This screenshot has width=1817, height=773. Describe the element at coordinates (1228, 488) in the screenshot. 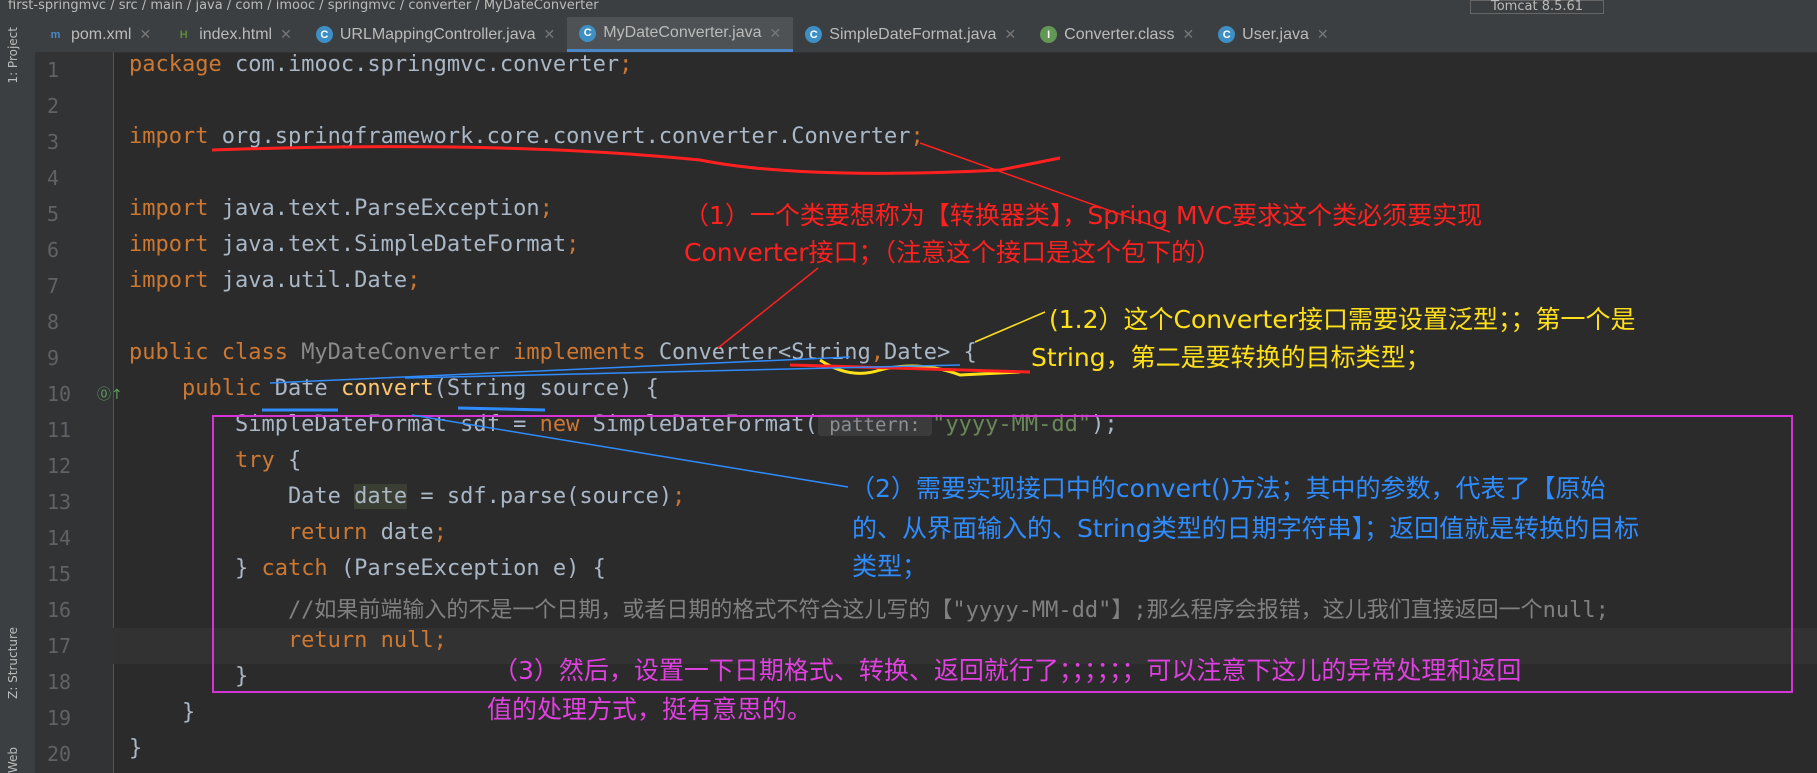

I see `annotation-blue-1: （2）需要实现接口中的convert()方法；其中的参数，代表了【原始` at that location.